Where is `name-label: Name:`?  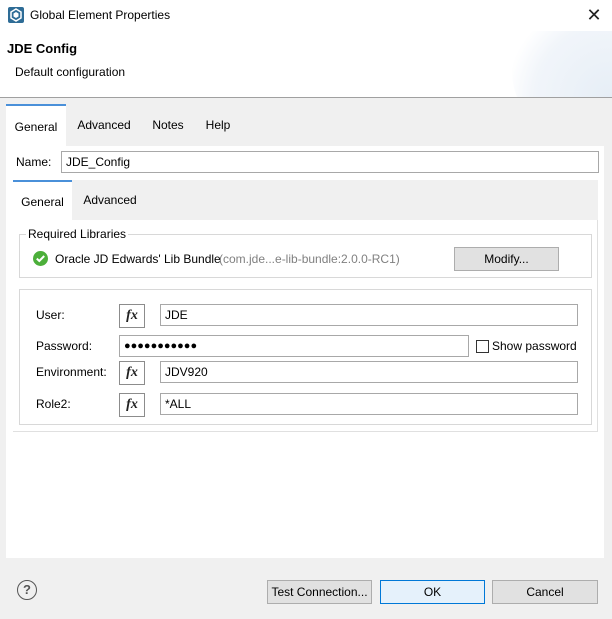 name-label: Name: is located at coordinates (34, 162).